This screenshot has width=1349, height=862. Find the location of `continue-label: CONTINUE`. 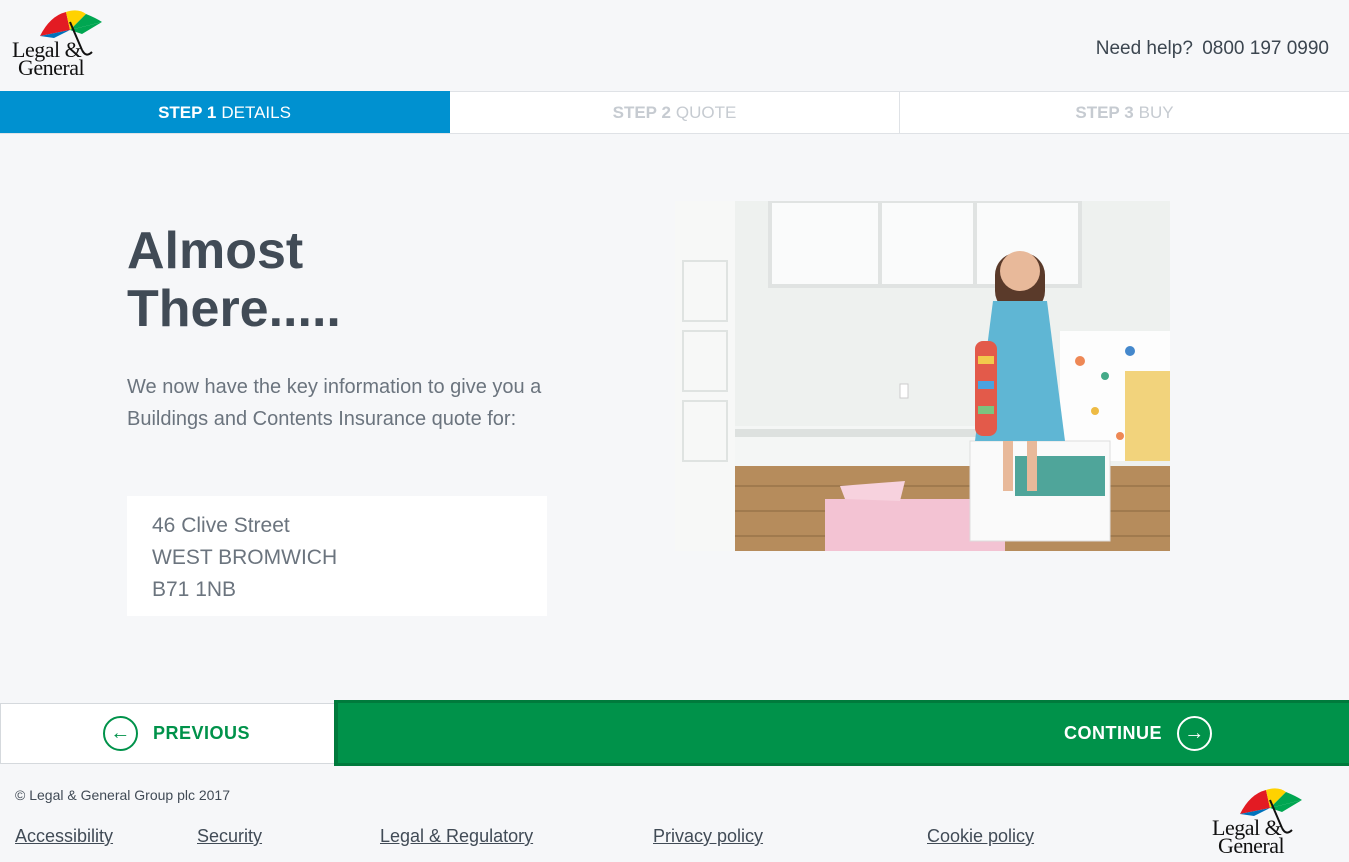

continue-label: CONTINUE is located at coordinates (1113, 732).